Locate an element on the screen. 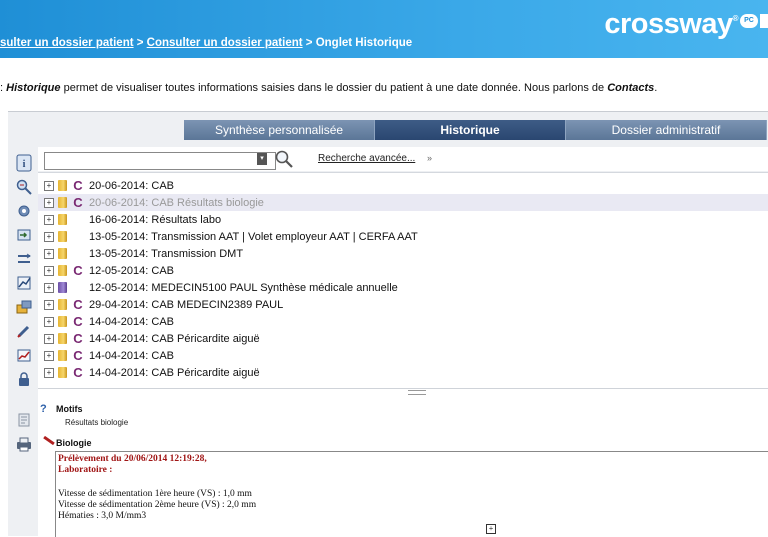 The width and height of the screenshot is (768, 537). biologie-title: Biologie is located at coordinates (74, 443).